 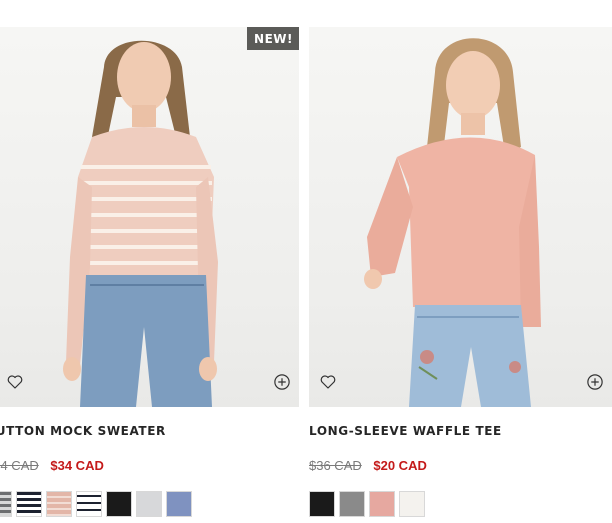 I want to click on product-name: BUTTON MOCK SWEATER, so click(x=83, y=431).